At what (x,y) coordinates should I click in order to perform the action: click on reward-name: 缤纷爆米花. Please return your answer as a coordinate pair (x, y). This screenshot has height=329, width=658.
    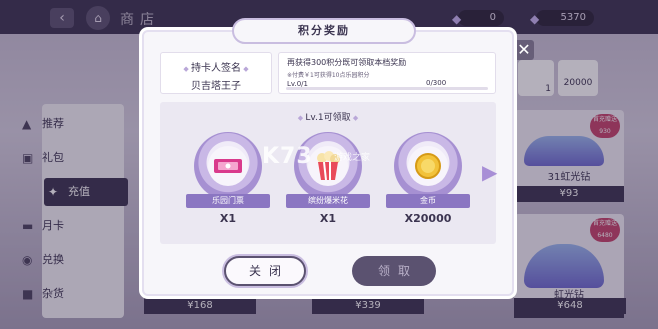
    Looking at the image, I should click on (328, 201).